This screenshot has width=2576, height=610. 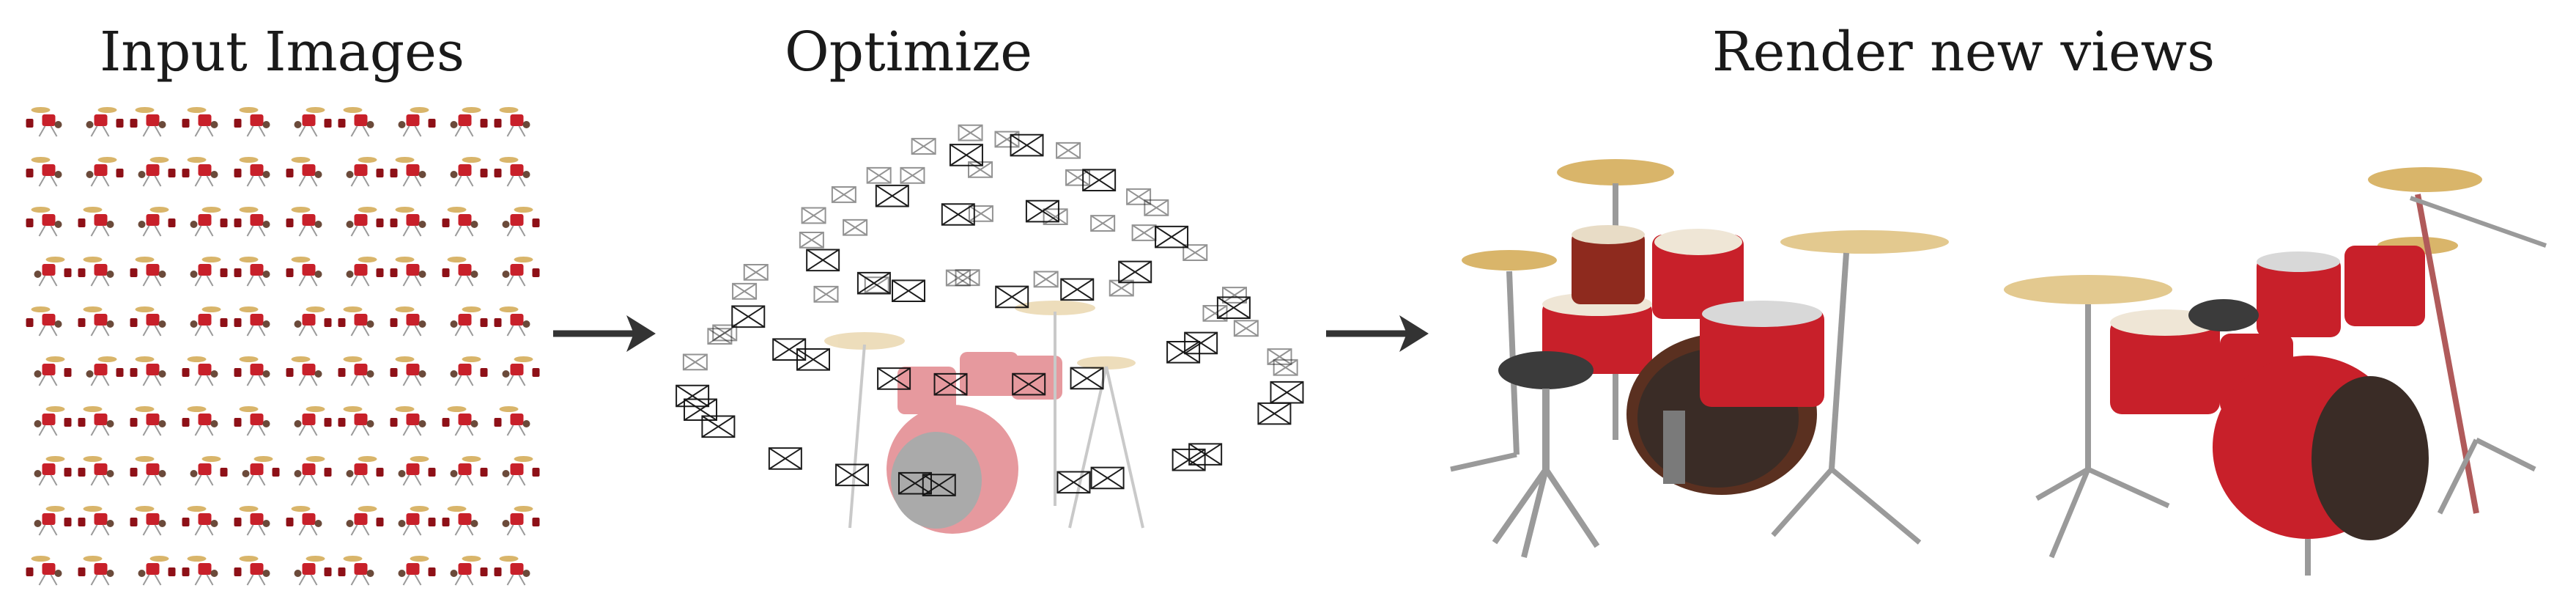 What do you see at coordinates (2384, 286) in the screenshot?
I see `rack-tom` at bounding box center [2384, 286].